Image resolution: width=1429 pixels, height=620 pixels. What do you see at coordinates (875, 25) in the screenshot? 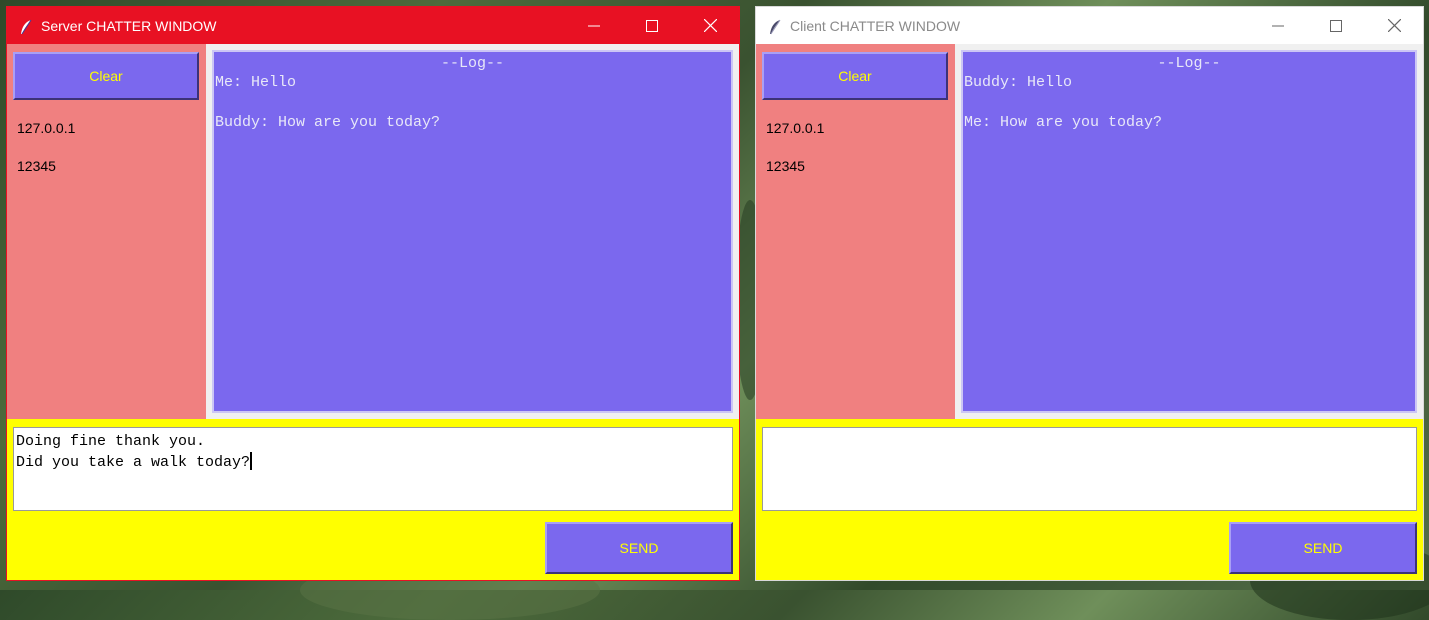
I see `window-title: Client CHATTER WINDOW` at bounding box center [875, 25].